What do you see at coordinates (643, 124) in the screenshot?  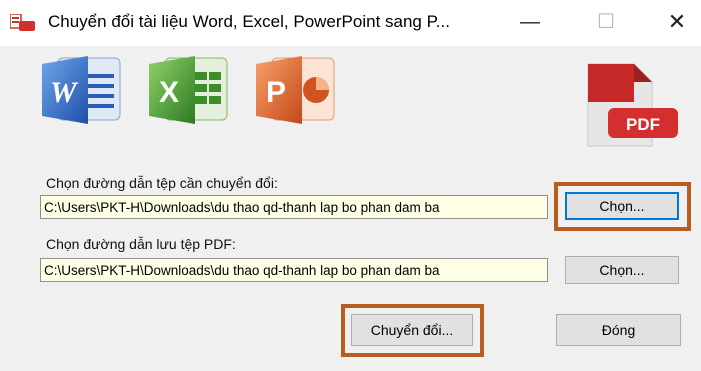 I see `pdf-badge-label: PDF` at bounding box center [643, 124].